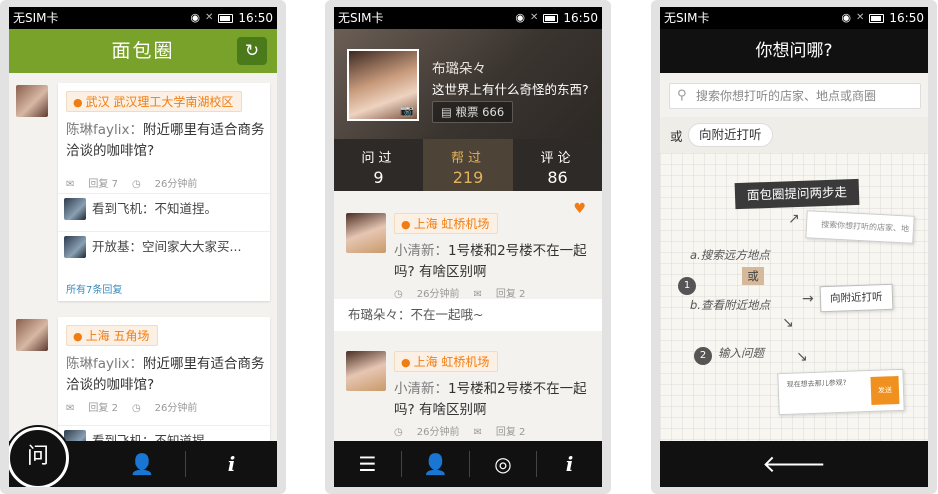 The width and height of the screenshot is (938, 494). I want to click on page-title: 你想问哪?, so click(794, 51).